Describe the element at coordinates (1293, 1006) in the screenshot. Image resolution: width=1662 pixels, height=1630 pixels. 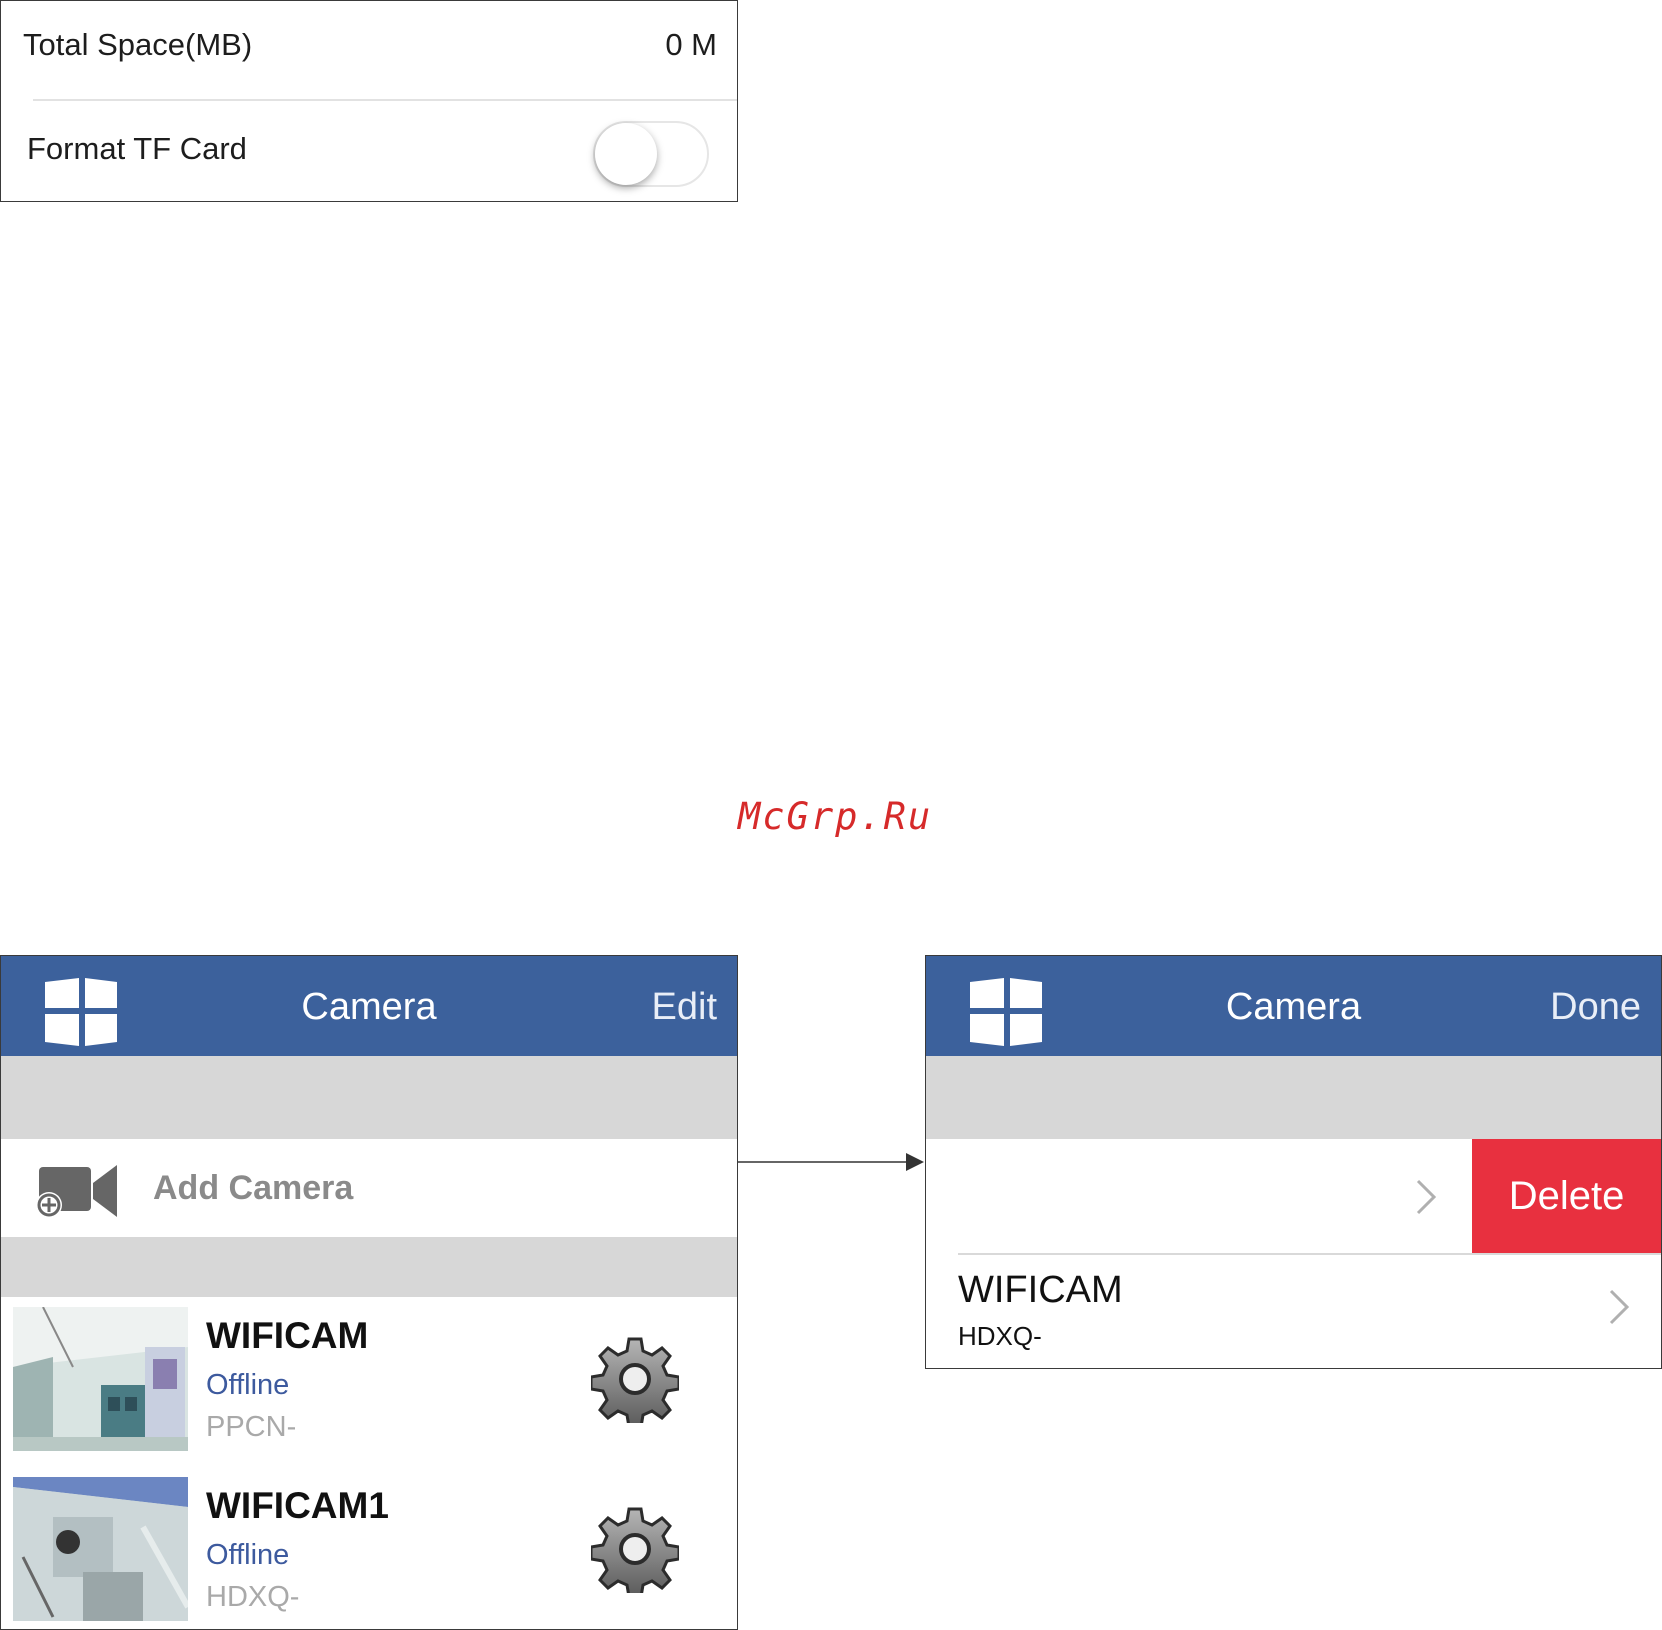
I see `navbar: Camera Done` at that location.